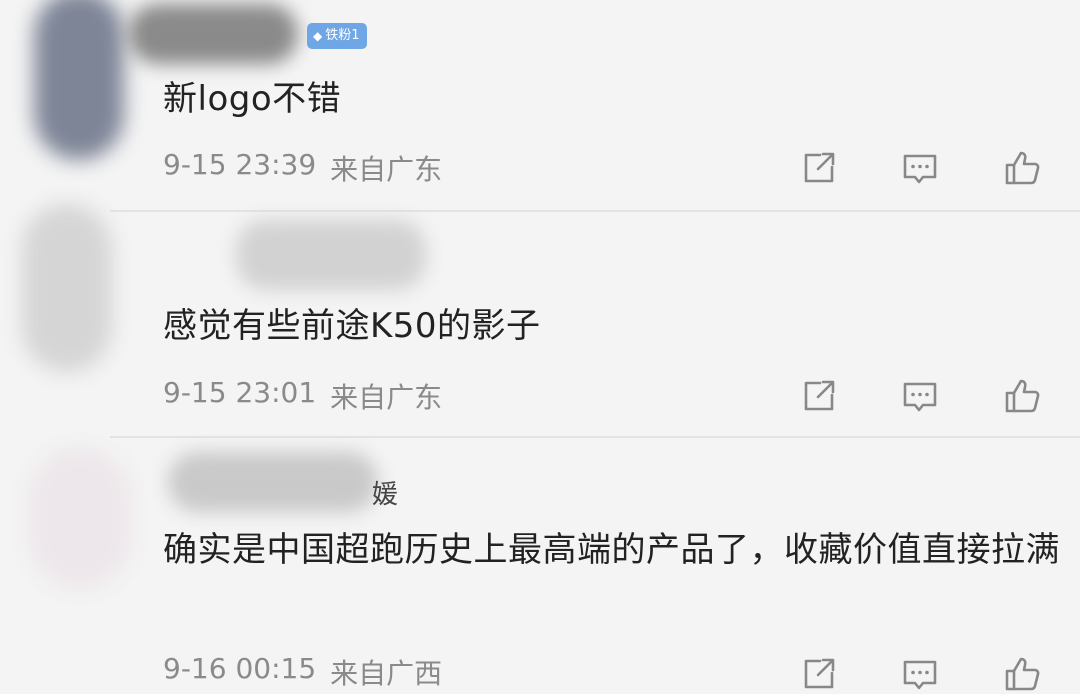 This screenshot has height=694, width=1080. What do you see at coordinates (240, 164) in the screenshot?
I see `comment-time: 9-15 23:39` at bounding box center [240, 164].